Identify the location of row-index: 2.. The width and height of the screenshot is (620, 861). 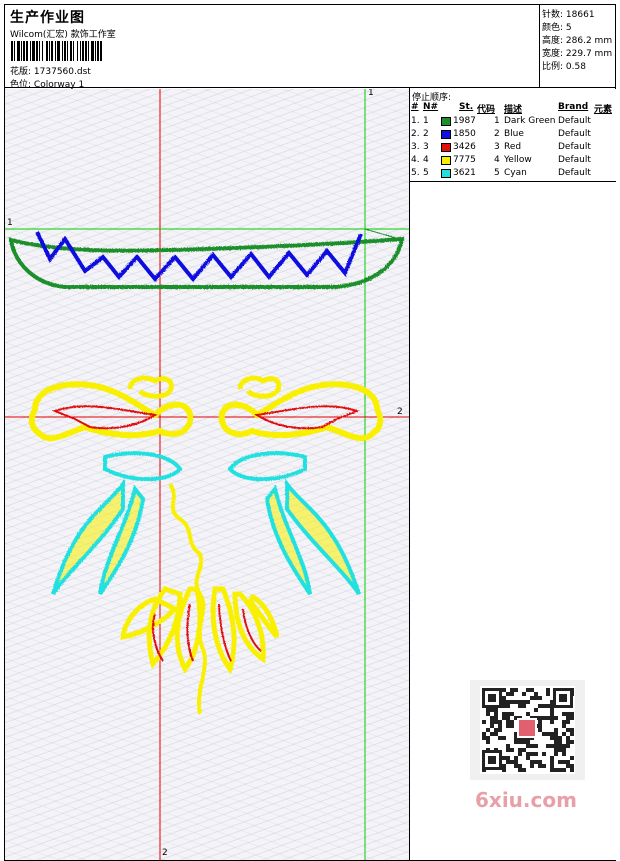
(415, 134).